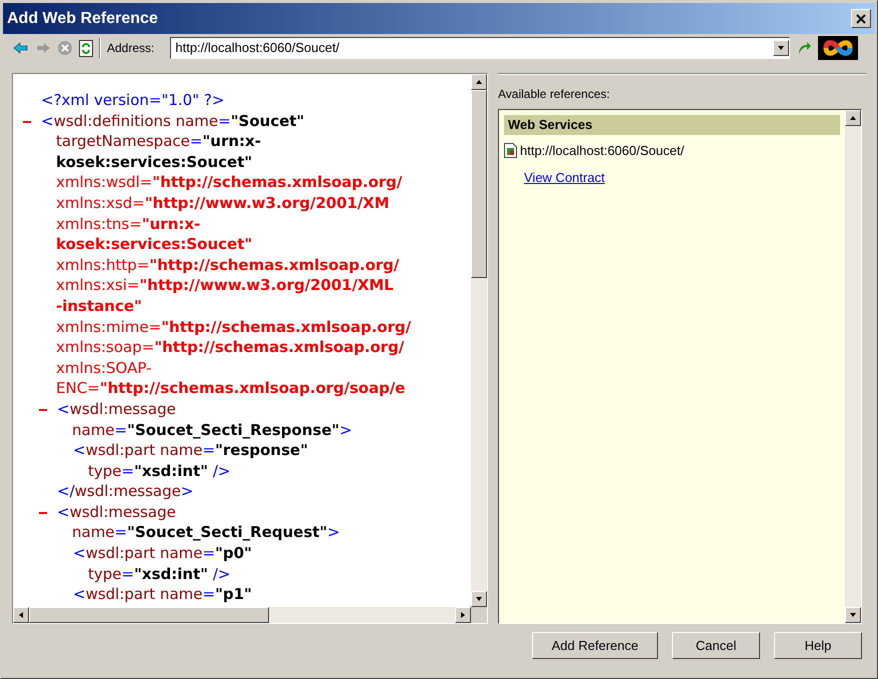 The width and height of the screenshot is (878, 679). Describe the element at coordinates (128, 223) in the screenshot. I see `xml-line: xmlns:tns="urn:x-` at that location.